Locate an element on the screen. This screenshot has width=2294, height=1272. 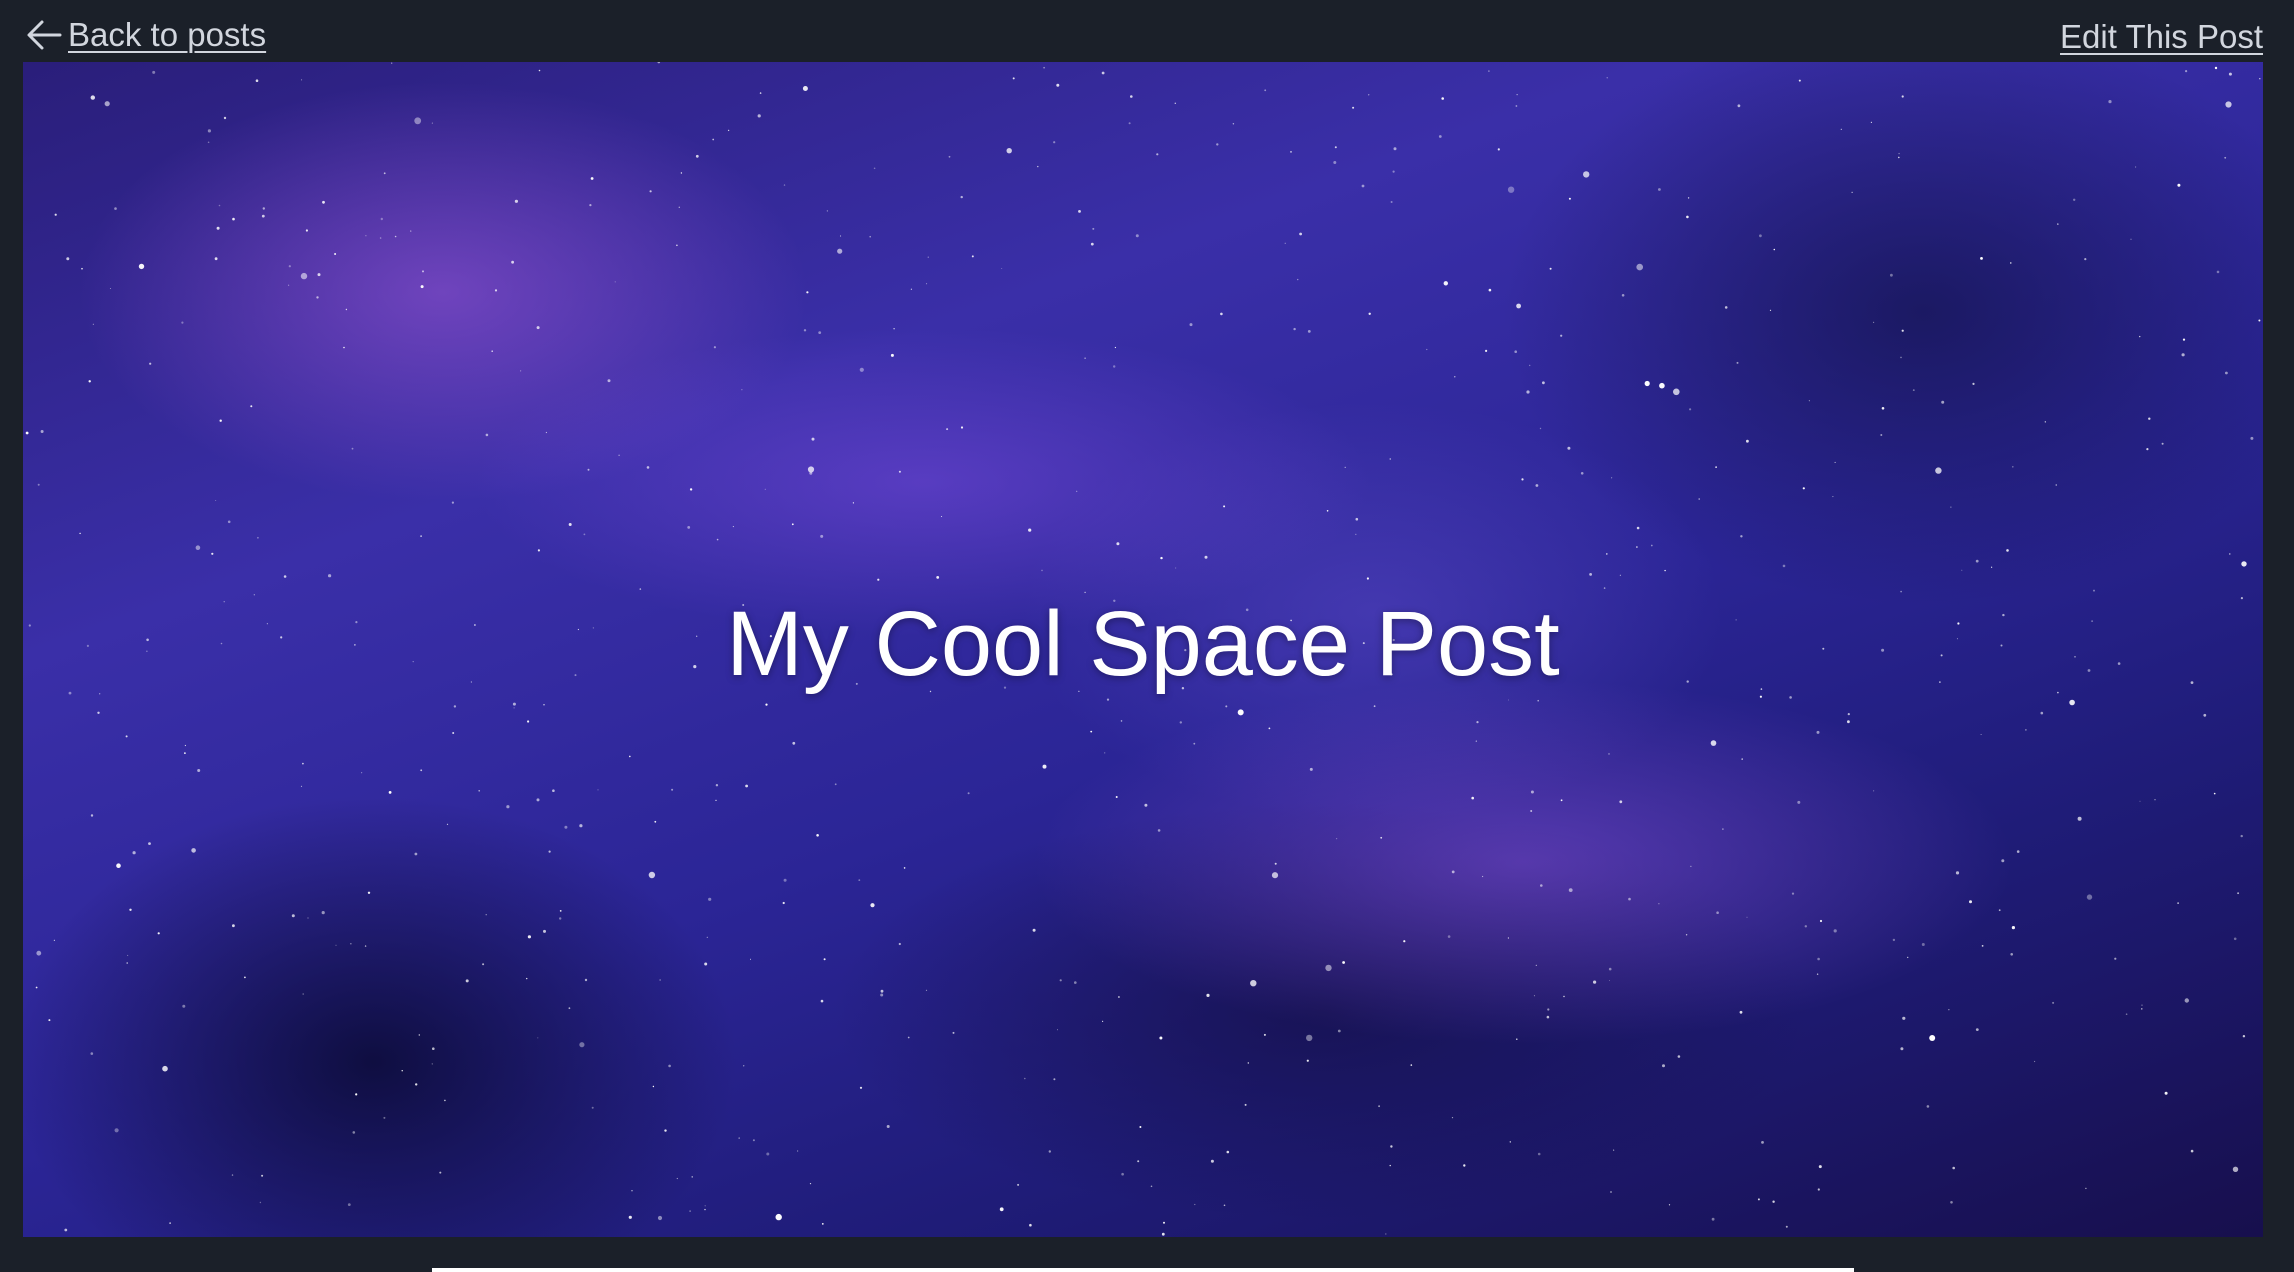
top-navigation-bar: Back to posts Edit This Post is located at coordinates (1147, 31).